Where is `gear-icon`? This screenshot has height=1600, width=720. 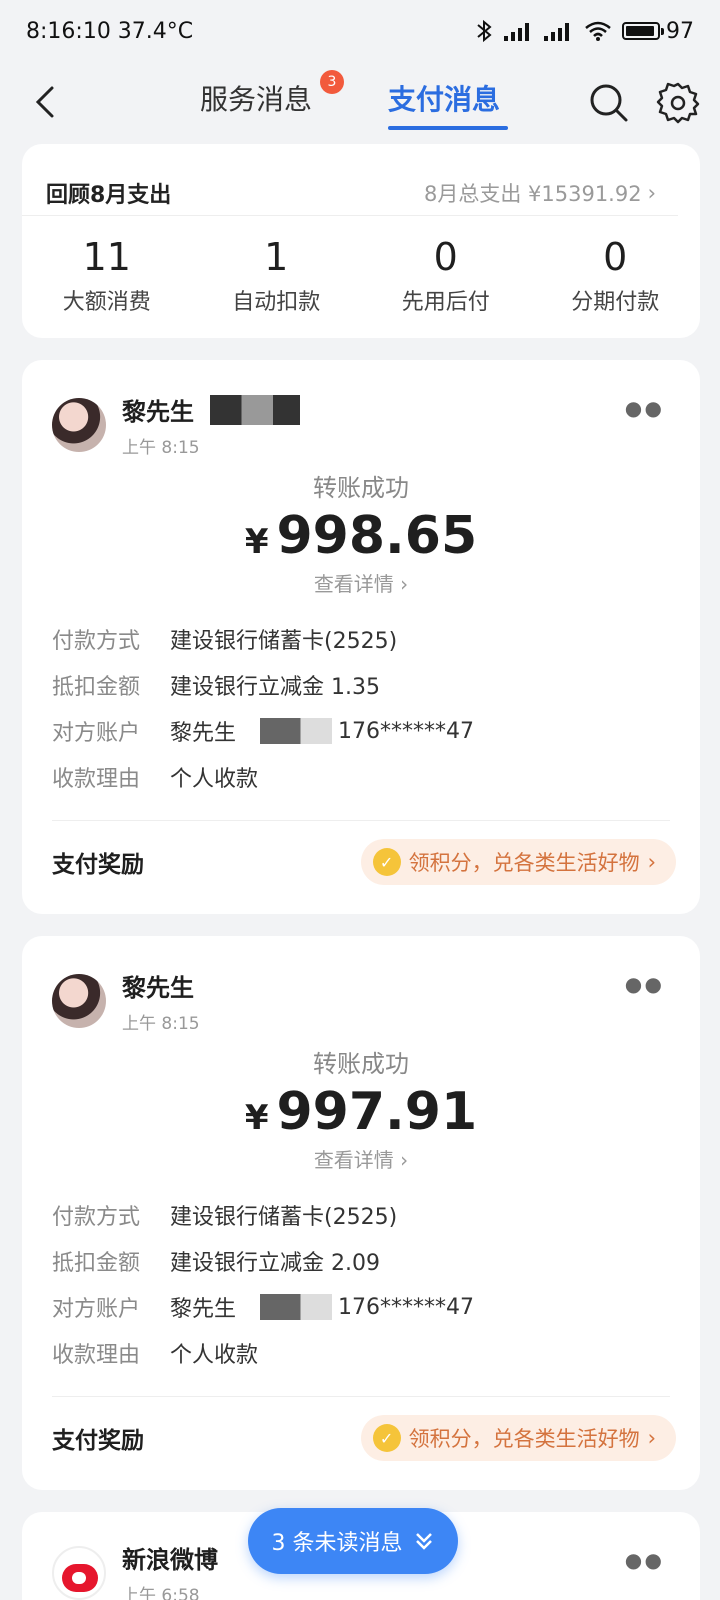 gear-icon is located at coordinates (678, 102).